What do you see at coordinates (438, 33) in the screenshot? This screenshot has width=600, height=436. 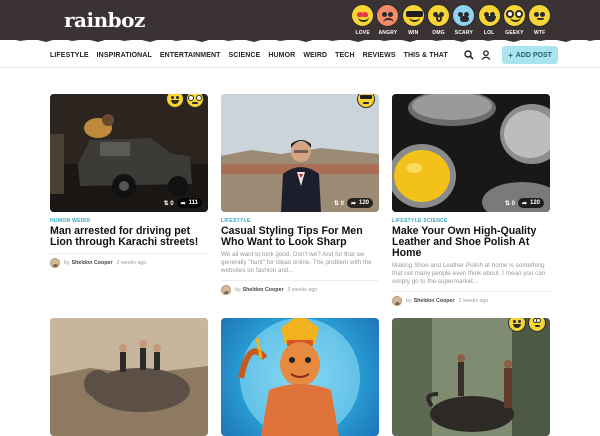 I see `reaction-label: OMG` at bounding box center [438, 33].